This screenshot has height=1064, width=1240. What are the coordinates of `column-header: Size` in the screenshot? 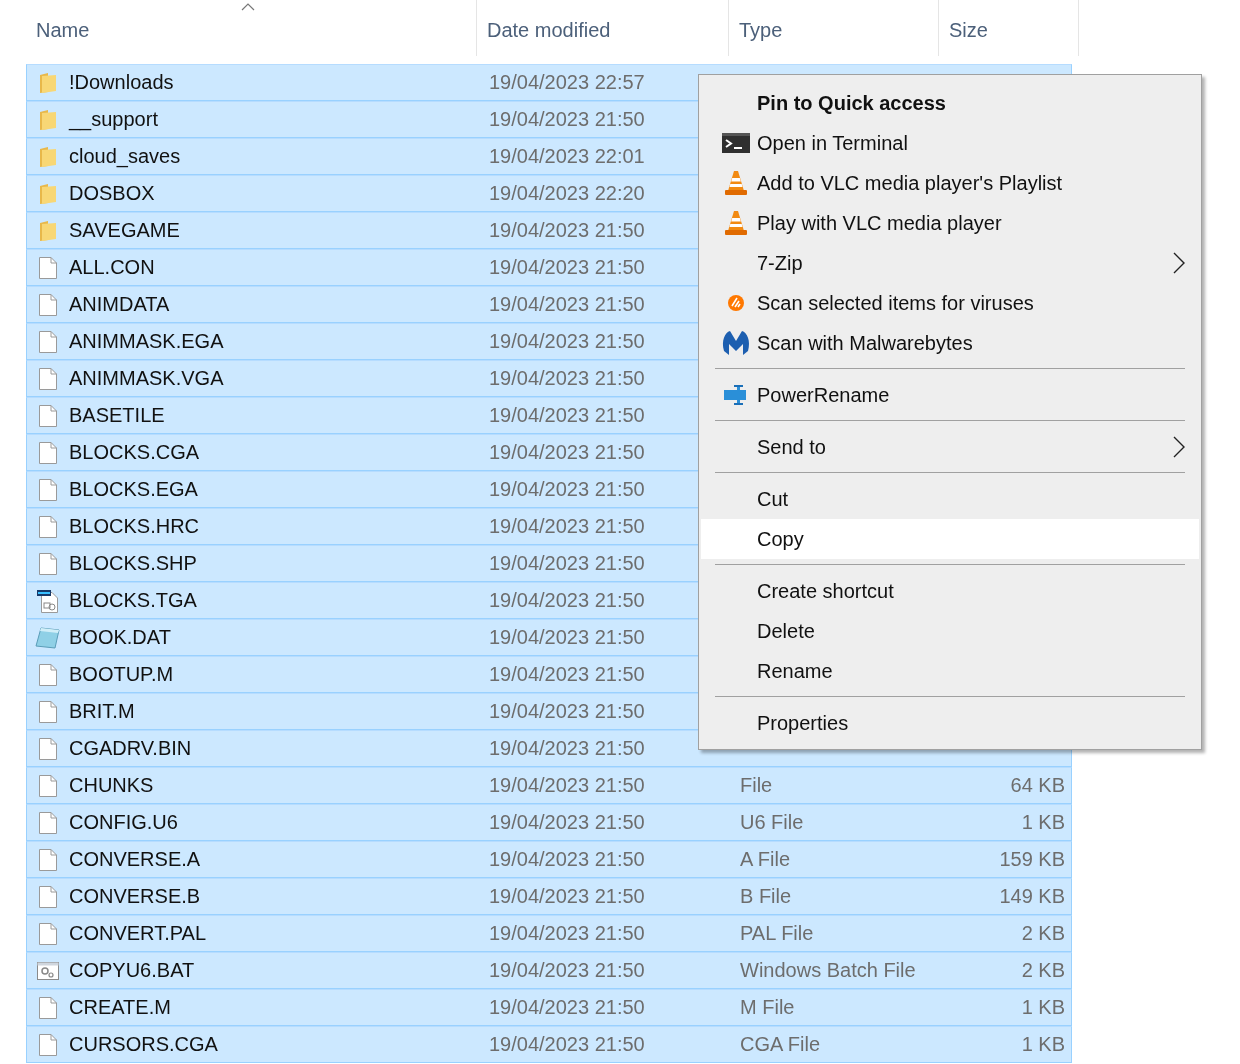 It's located at (968, 30).